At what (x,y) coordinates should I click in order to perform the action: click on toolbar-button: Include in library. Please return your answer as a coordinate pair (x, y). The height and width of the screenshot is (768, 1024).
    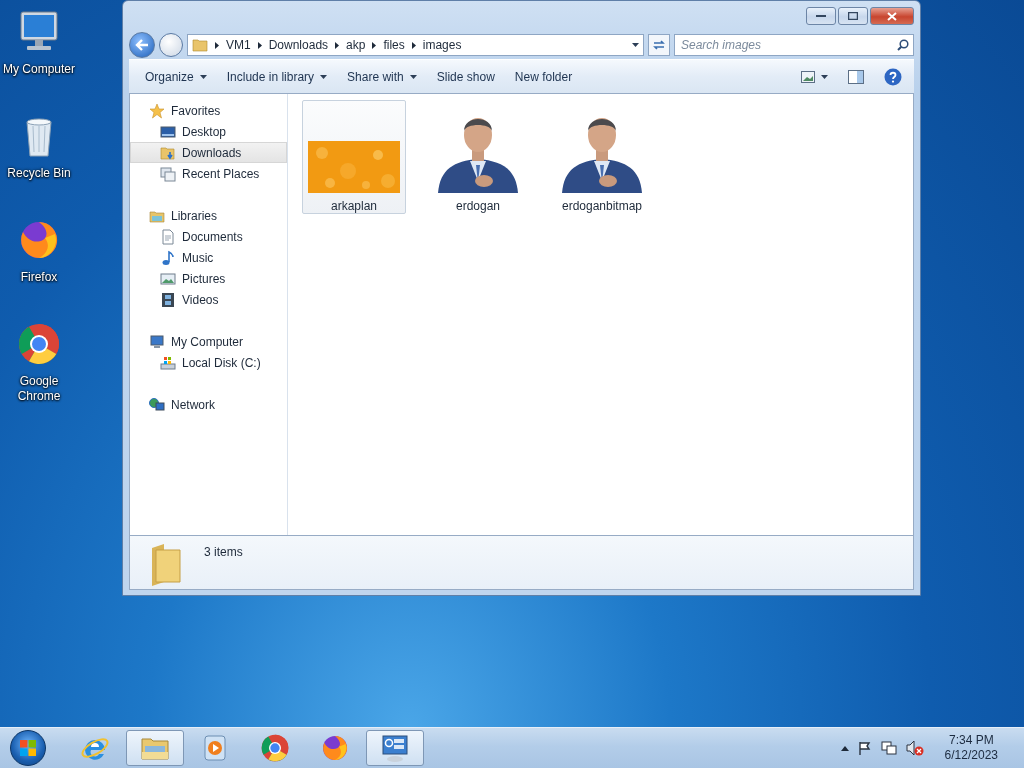
    Looking at the image, I should click on (277, 76).